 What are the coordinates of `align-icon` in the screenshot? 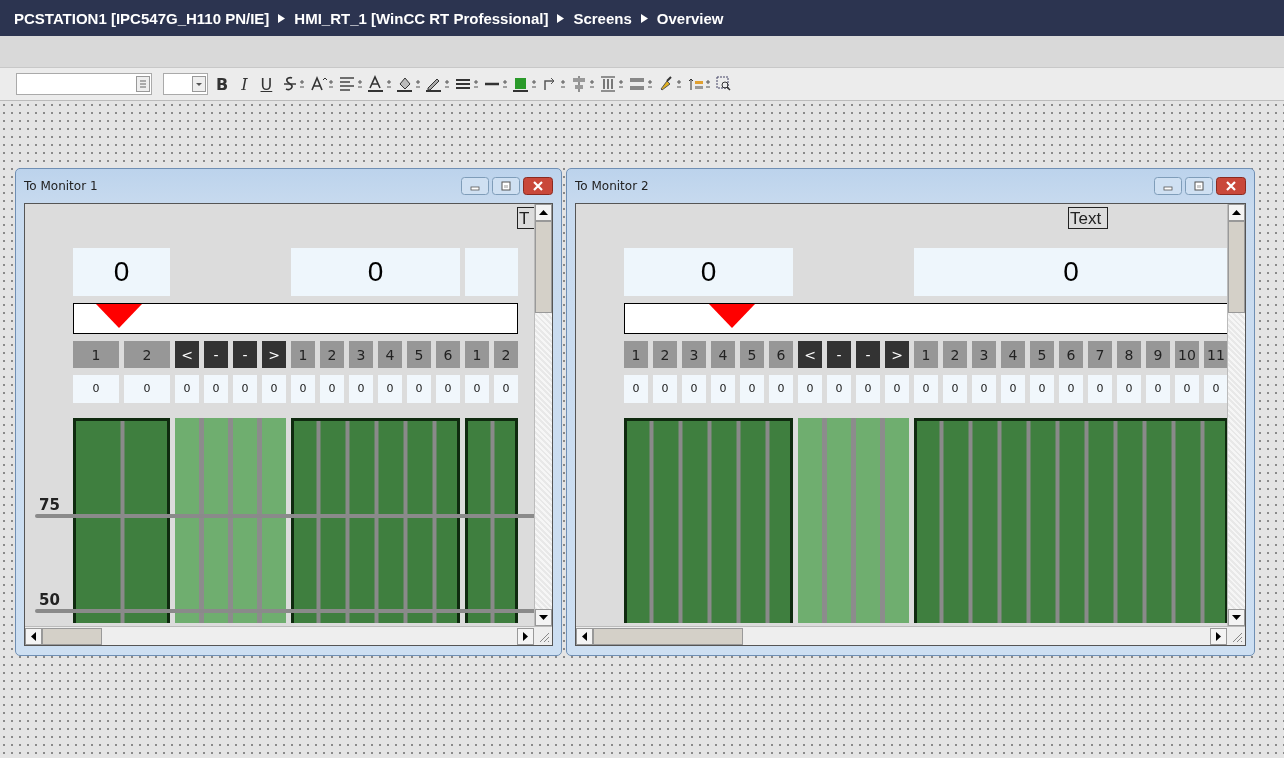 It's located at (583, 84).